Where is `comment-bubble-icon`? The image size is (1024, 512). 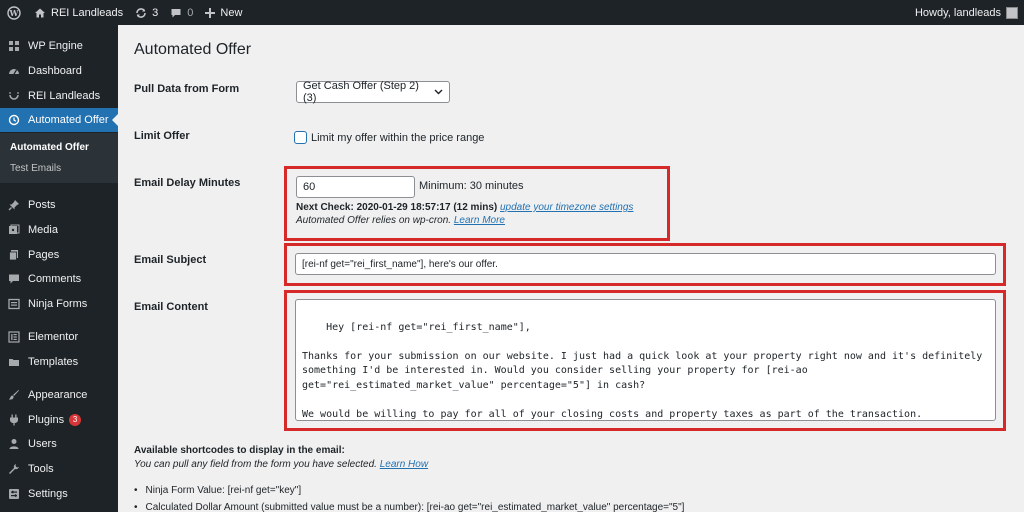
comment-bubble-icon is located at coordinates (176, 13).